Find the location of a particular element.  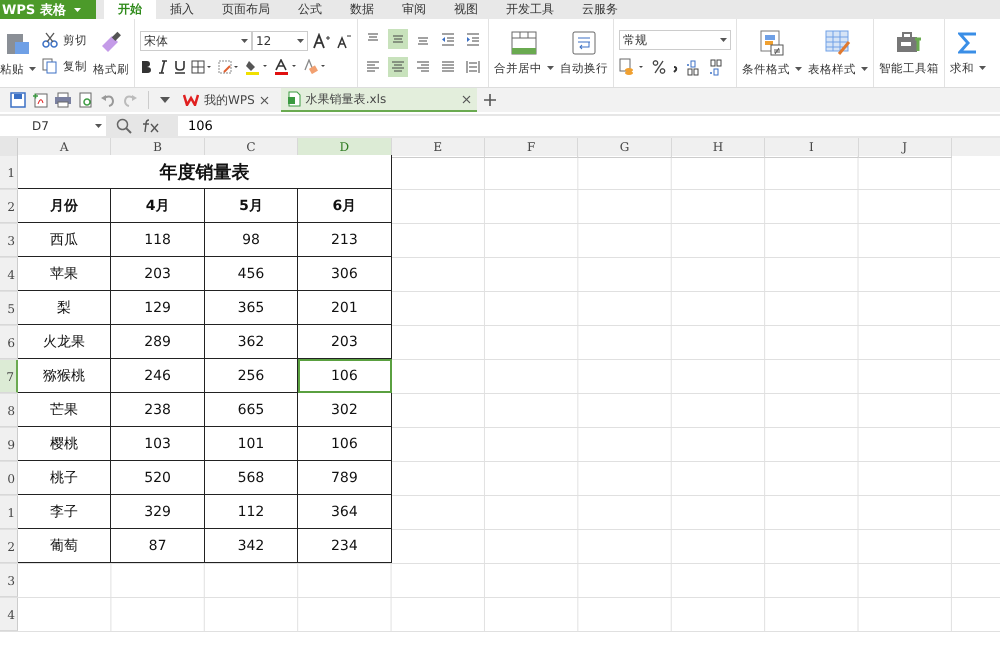

function-icon is located at coordinates (151, 126).